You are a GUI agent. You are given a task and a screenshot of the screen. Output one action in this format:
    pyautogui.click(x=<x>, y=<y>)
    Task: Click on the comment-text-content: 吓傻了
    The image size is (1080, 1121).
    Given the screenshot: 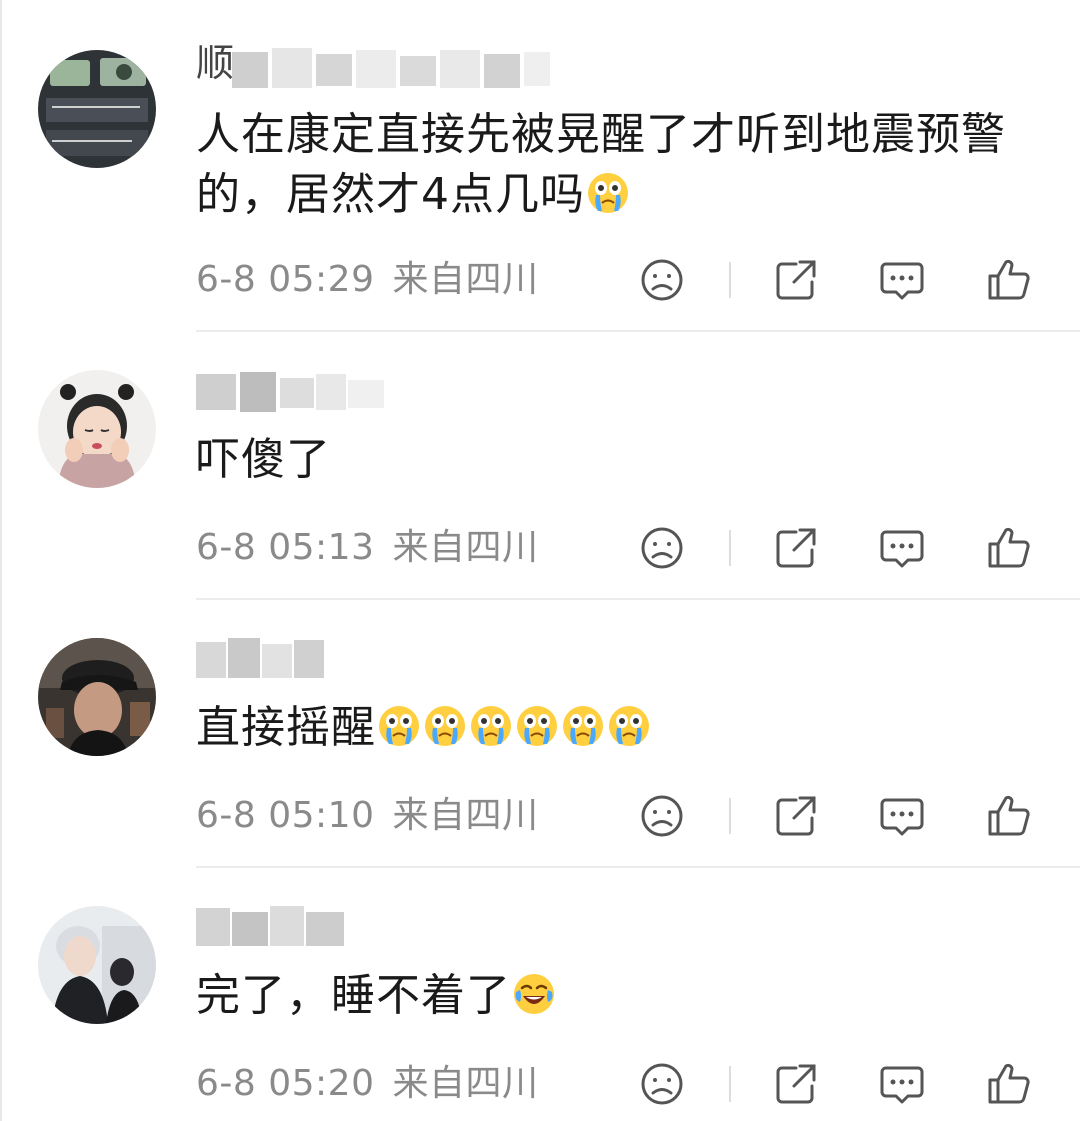 What is the action you would take?
    pyautogui.click(x=263, y=459)
    